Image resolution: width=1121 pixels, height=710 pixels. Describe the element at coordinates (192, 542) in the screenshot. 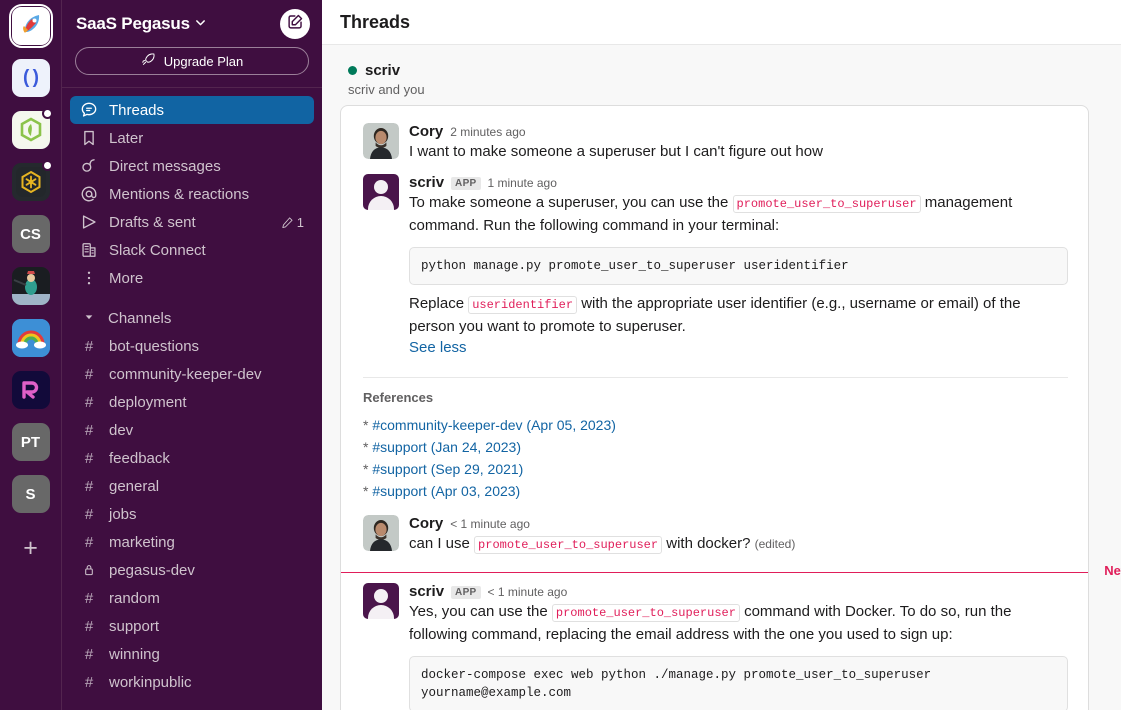

I see `channel-item-marketing: # marketing` at that location.